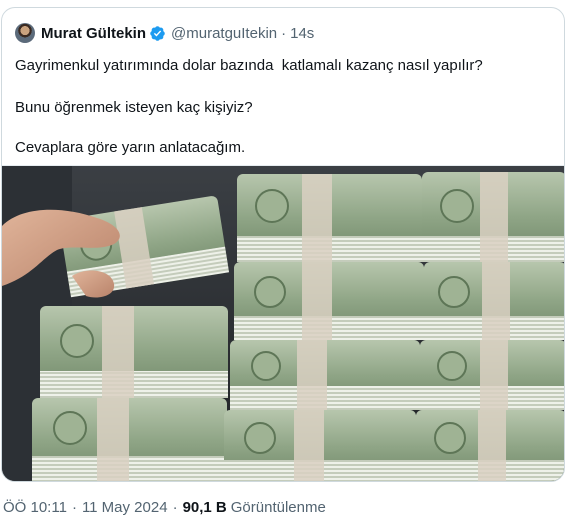 Image resolution: width=582 pixels, height=530 pixels. I want to click on tweet-text-line: Bunu öğrenmek isteyen kaç kişiyiz?, so click(134, 107).